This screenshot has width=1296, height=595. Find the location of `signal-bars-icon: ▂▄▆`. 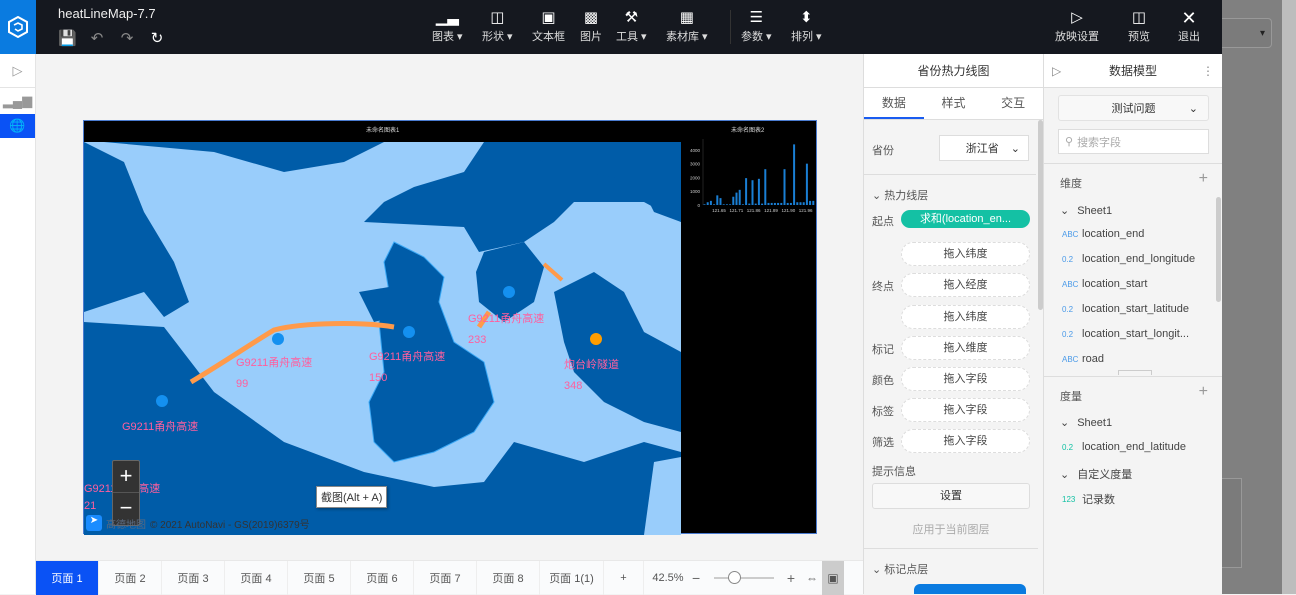

signal-bars-icon: ▂▄▆ is located at coordinates (17, 101).